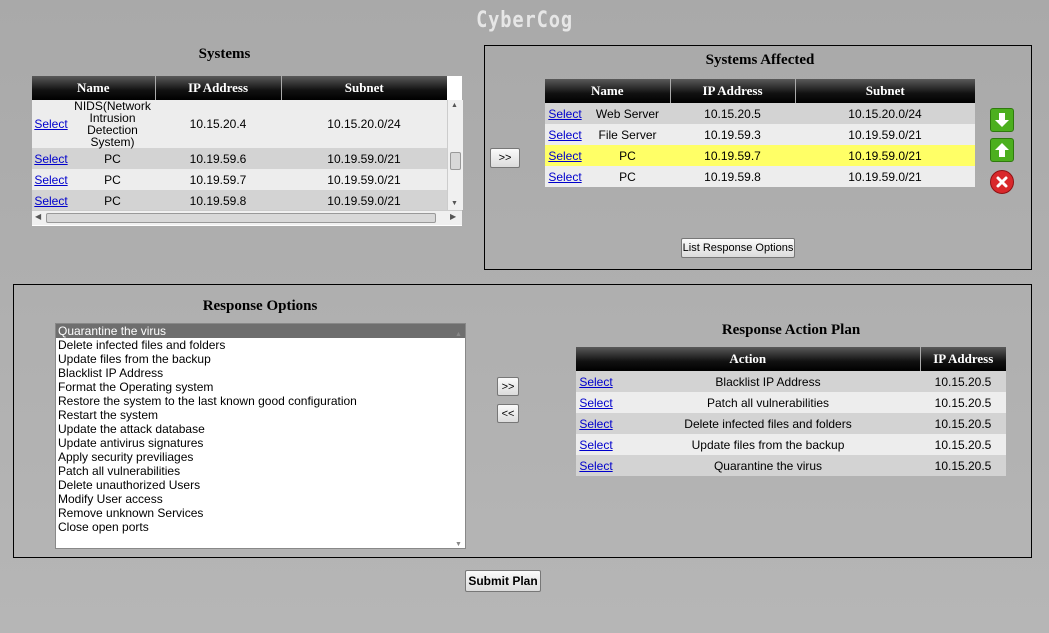  I want to click on remove-action-button: <<, so click(508, 413).